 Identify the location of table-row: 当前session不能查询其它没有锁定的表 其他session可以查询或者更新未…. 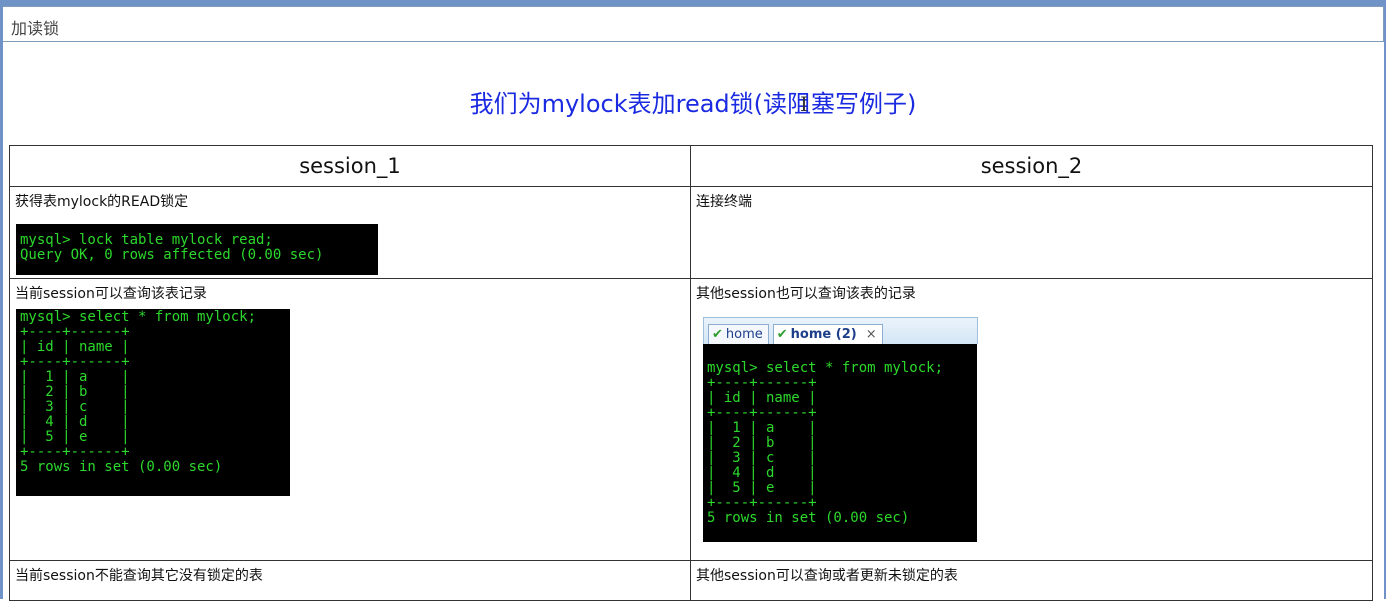
(691, 580).